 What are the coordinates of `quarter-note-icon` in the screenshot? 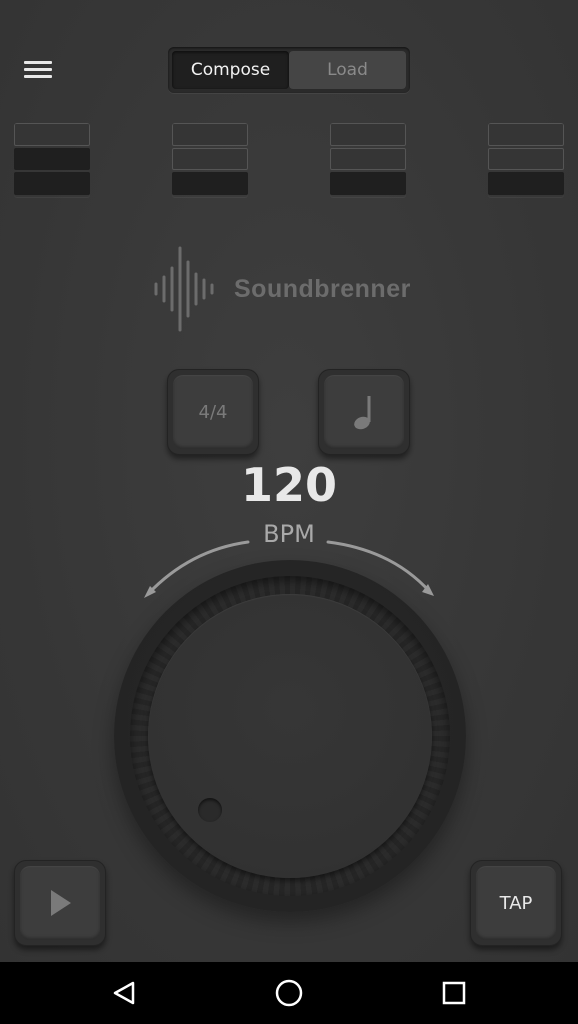 It's located at (362, 413).